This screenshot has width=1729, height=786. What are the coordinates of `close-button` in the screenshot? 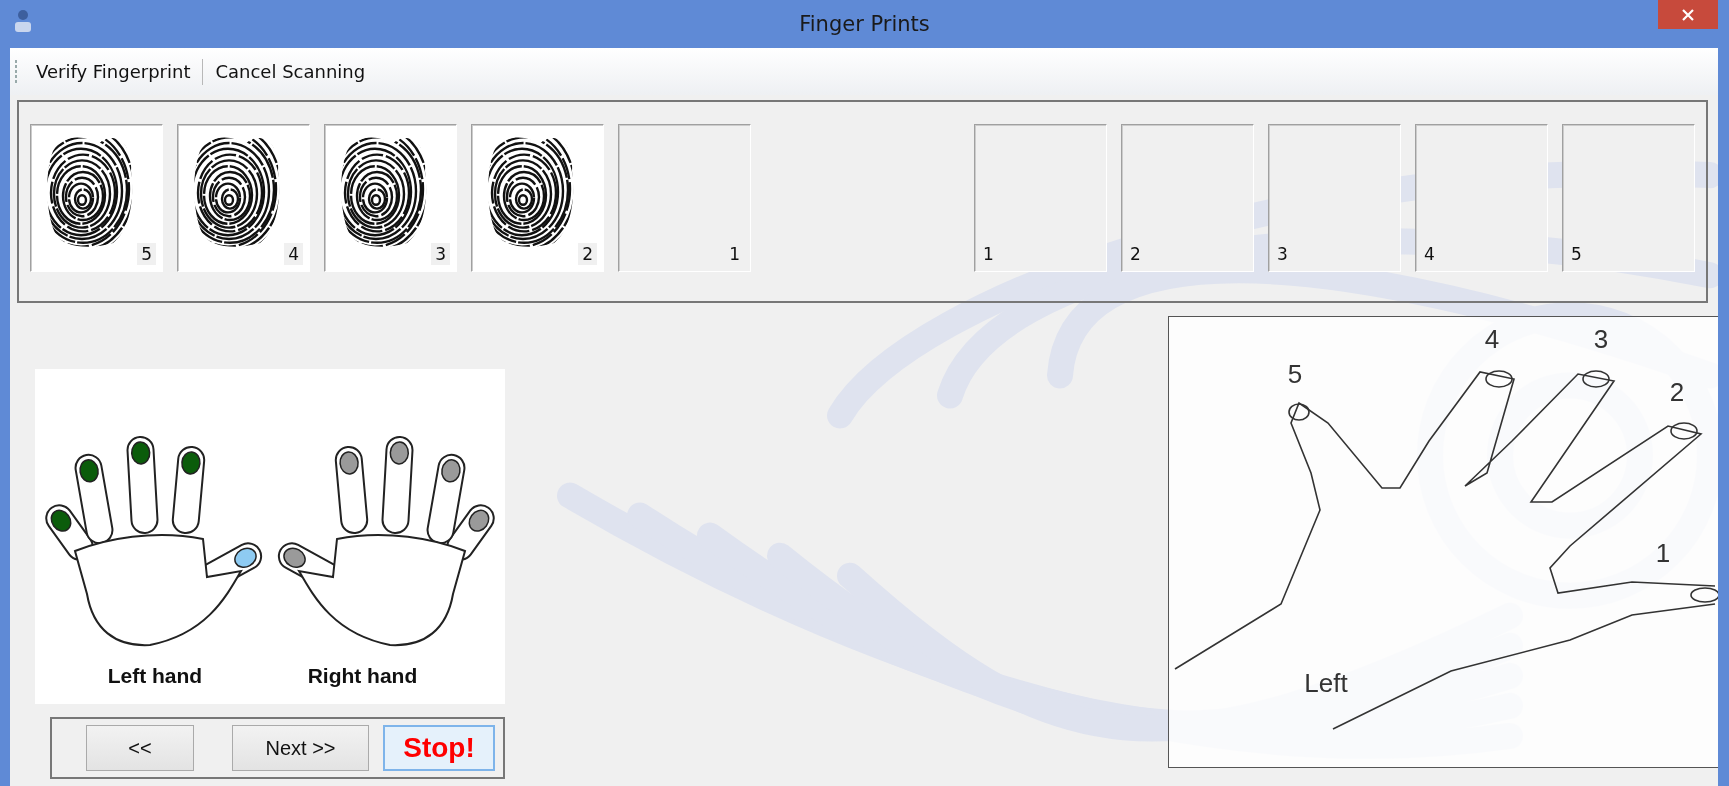 It's located at (1688, 14).